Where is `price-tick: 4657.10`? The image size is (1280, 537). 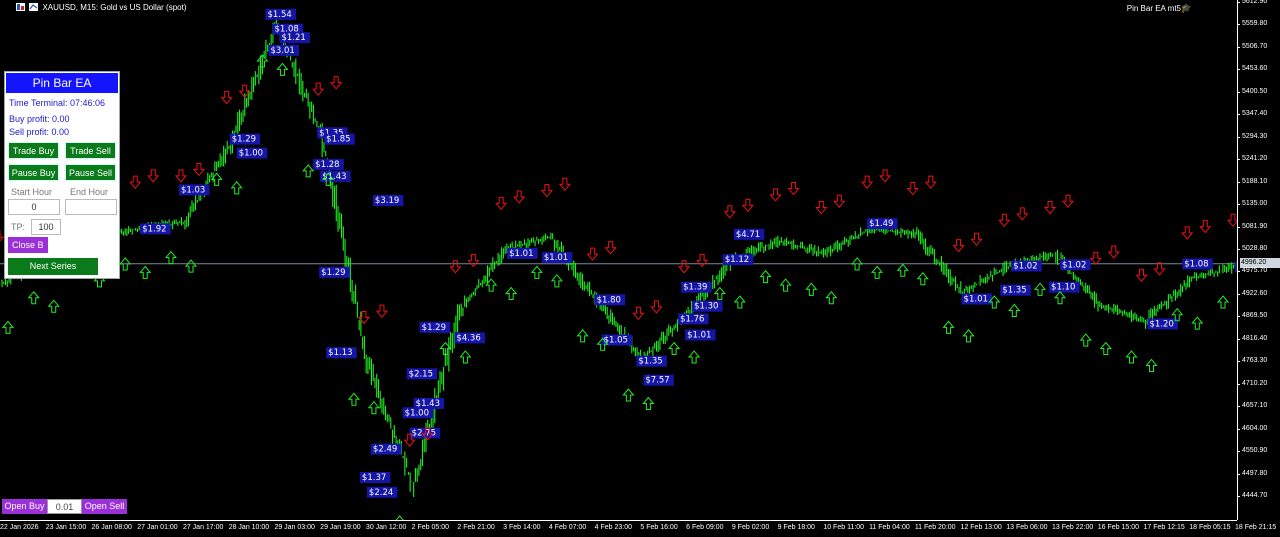
price-tick: 4657.10 is located at coordinates (1252, 406).